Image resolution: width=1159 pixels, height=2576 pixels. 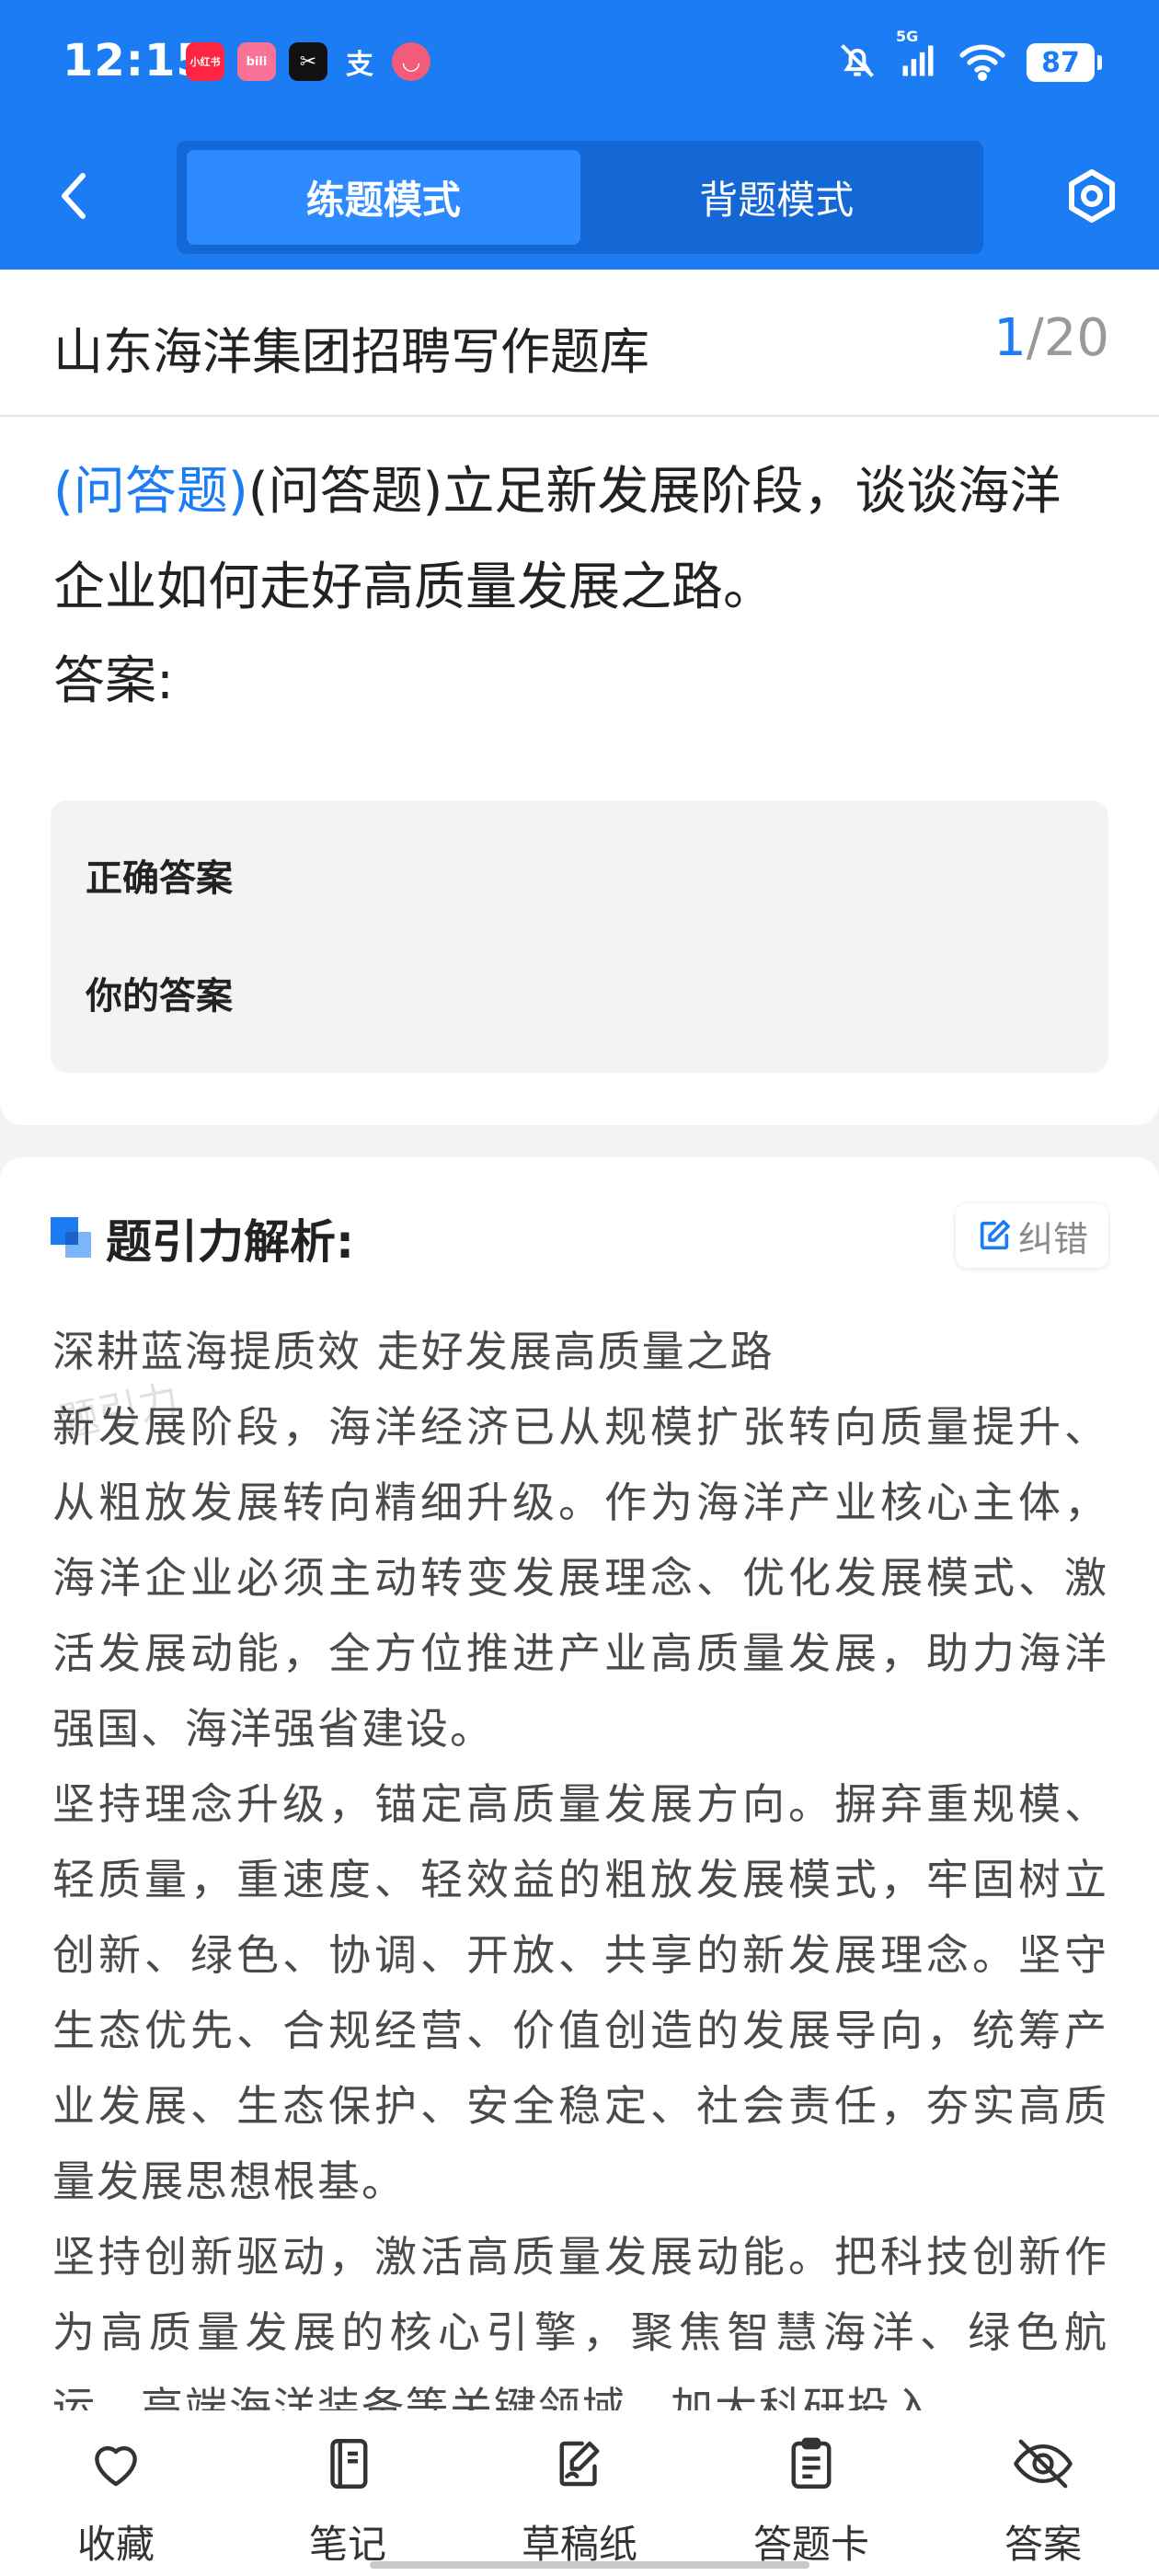 What do you see at coordinates (1043, 2464) in the screenshot?
I see `eye-off-icon` at bounding box center [1043, 2464].